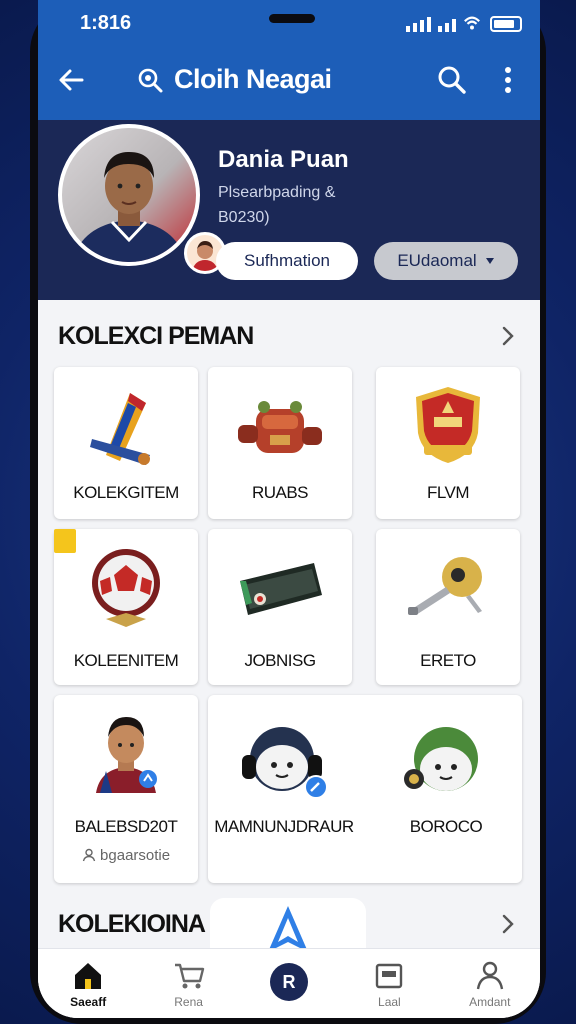 The height and width of the screenshot is (1024, 576). Describe the element at coordinates (448, 492) in the screenshot. I see `card-label: FLVM` at that location.